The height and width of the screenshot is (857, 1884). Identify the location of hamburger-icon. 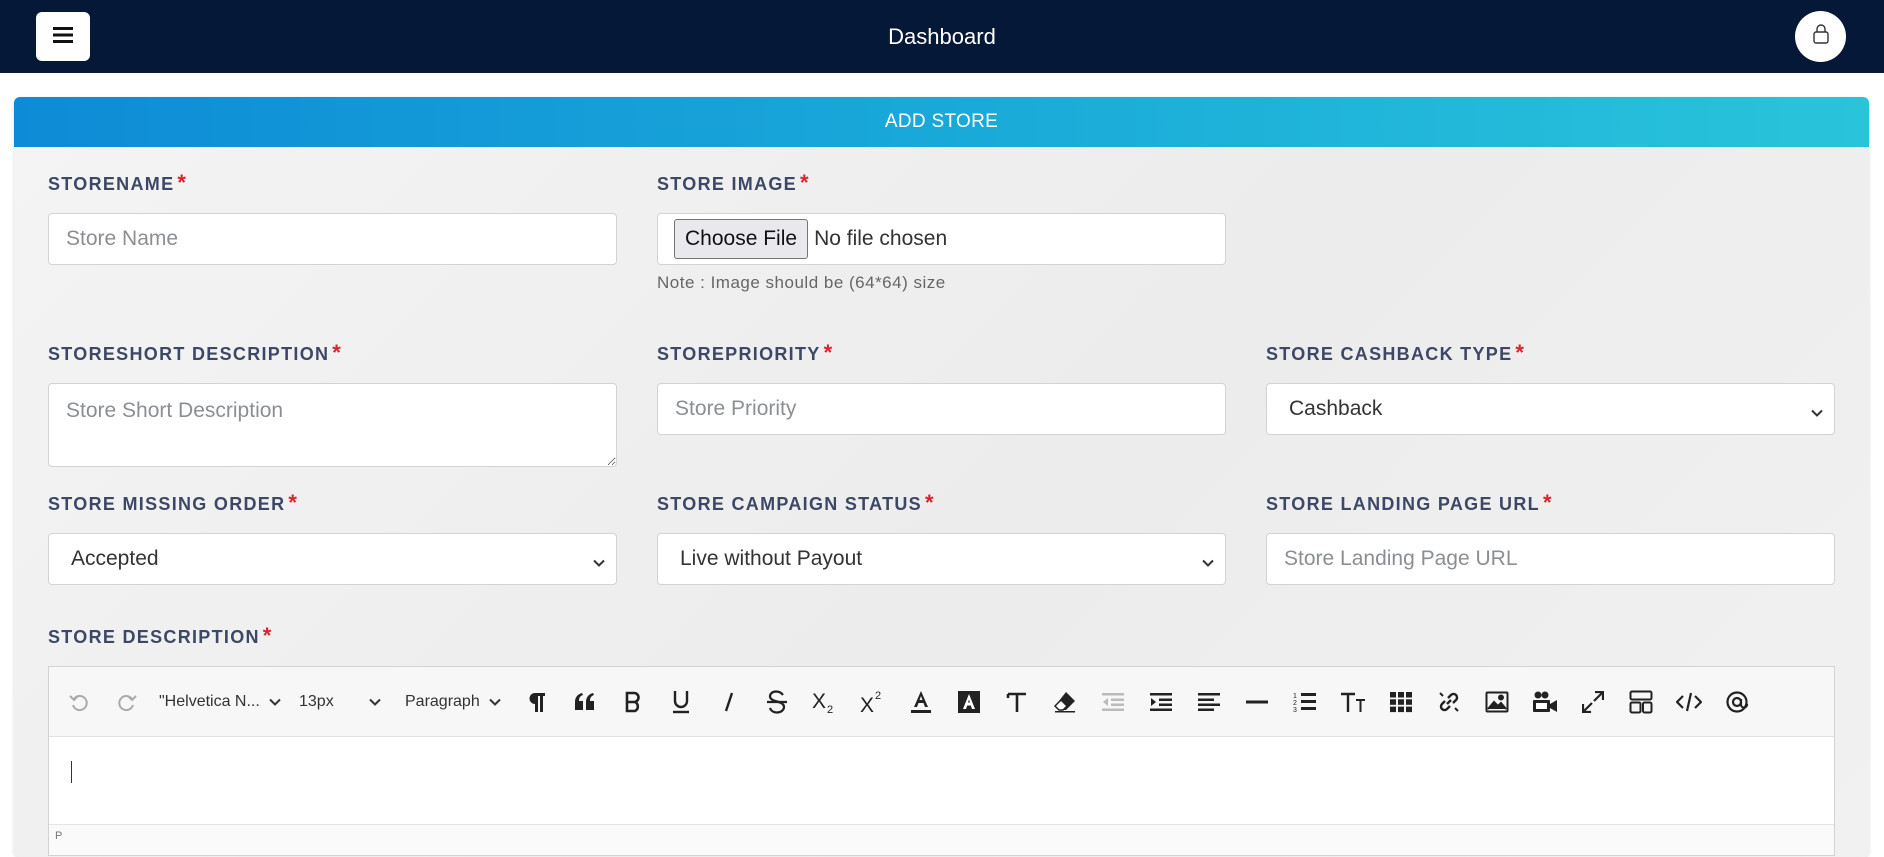
(63, 36).